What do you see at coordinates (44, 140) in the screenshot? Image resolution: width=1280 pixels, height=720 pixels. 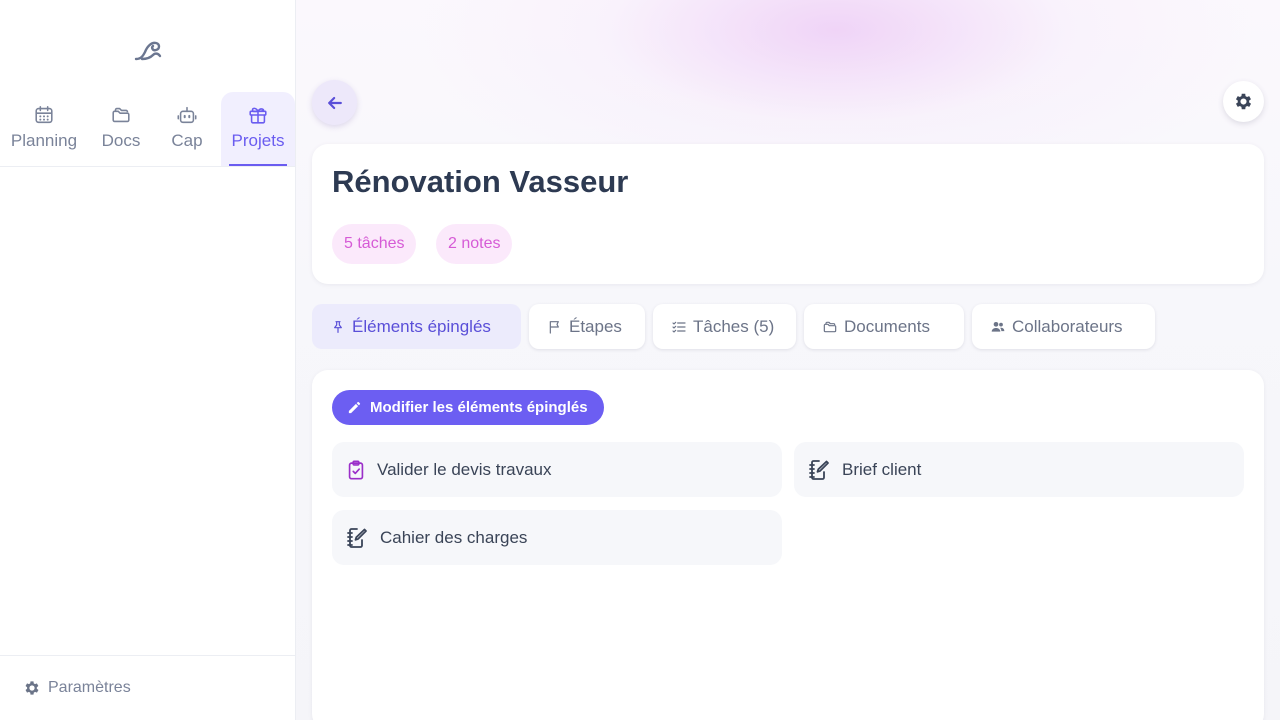 I see `nav-label: Planning` at bounding box center [44, 140].